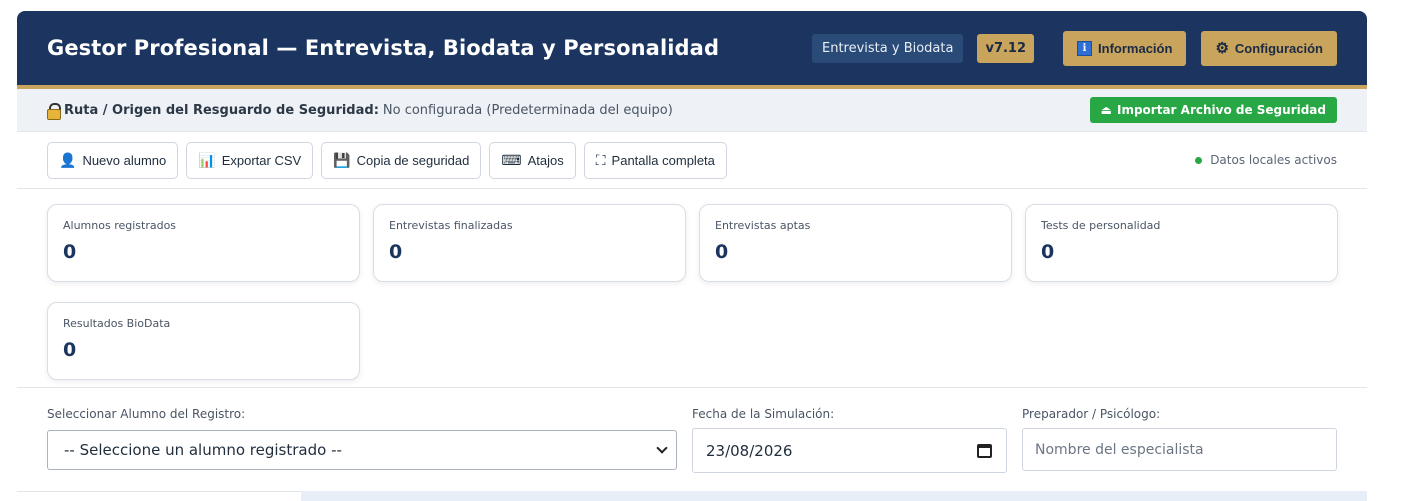 This screenshot has height=501, width=1415. Describe the element at coordinates (1278, 48) in the screenshot. I see `config-button-label: Configuración` at that location.